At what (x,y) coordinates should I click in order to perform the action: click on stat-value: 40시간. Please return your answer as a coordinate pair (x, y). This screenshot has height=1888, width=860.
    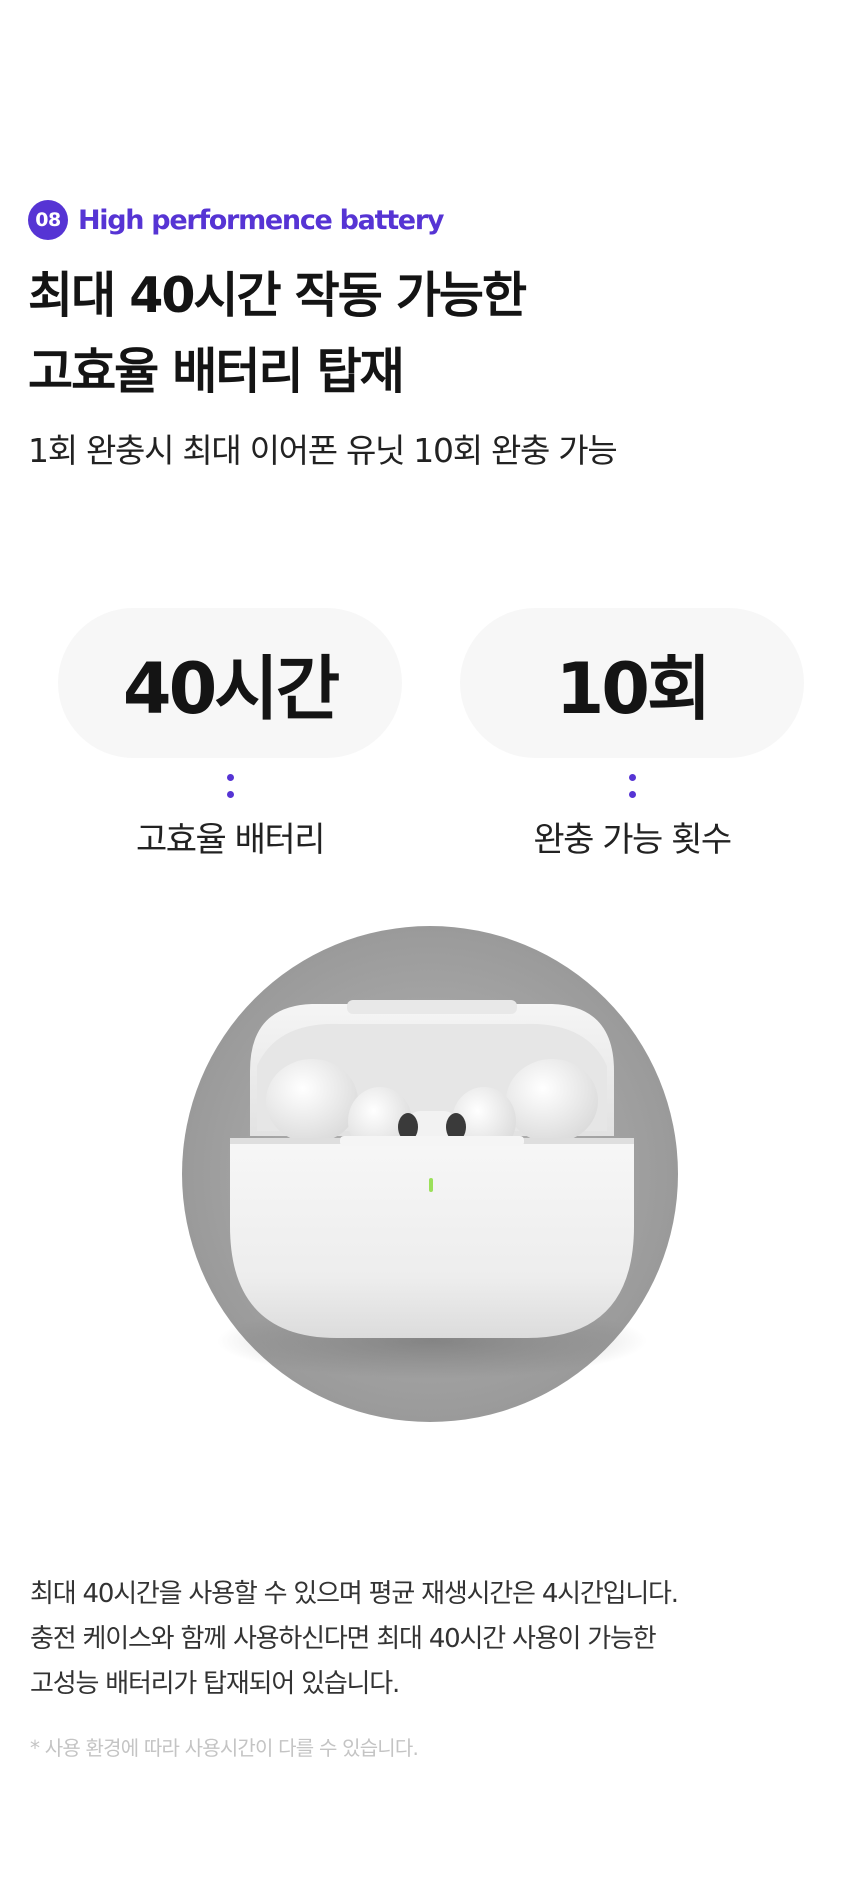
    Looking at the image, I should click on (231, 688).